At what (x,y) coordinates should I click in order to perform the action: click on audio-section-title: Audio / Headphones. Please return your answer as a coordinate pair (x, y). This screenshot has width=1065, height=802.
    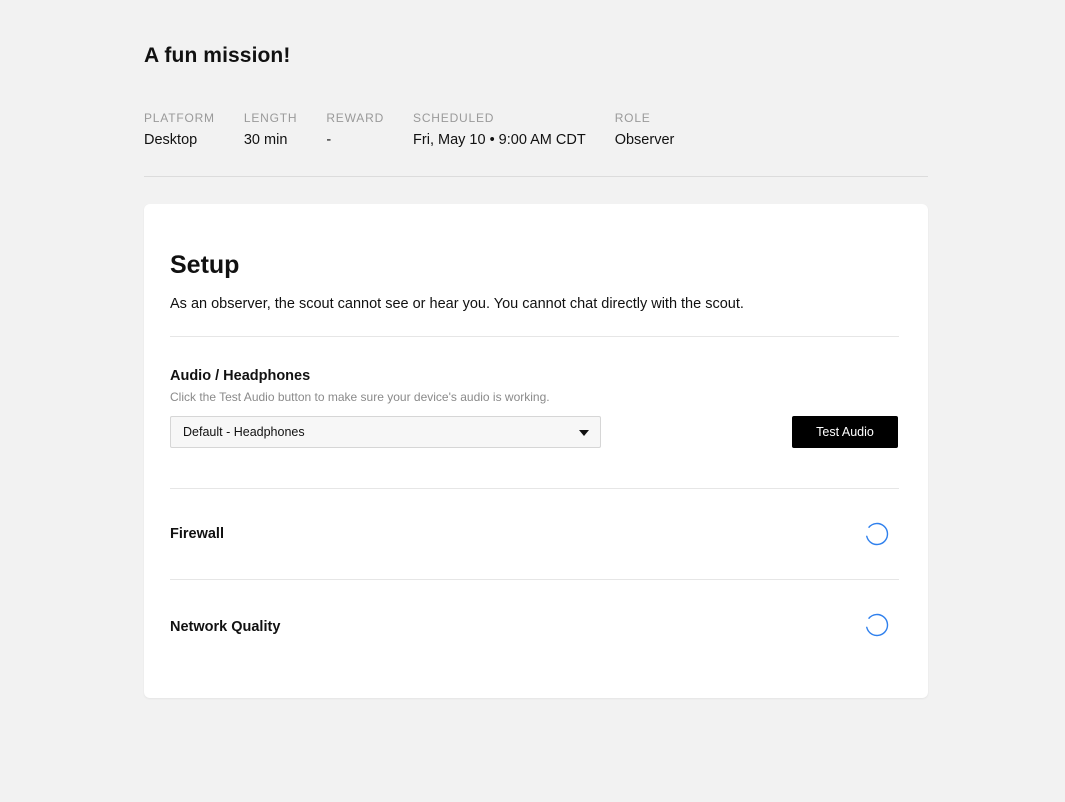
    Looking at the image, I should click on (240, 376).